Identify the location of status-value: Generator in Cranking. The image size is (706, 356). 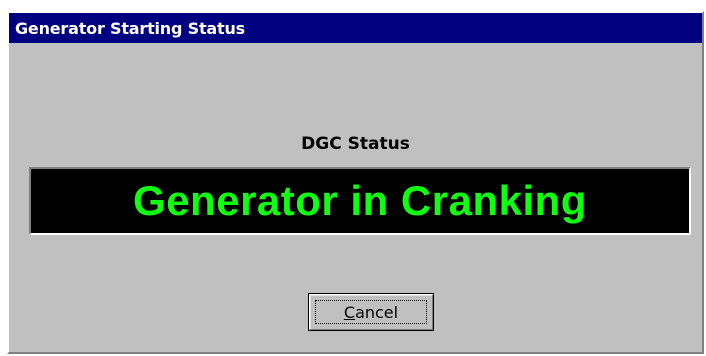
(360, 200).